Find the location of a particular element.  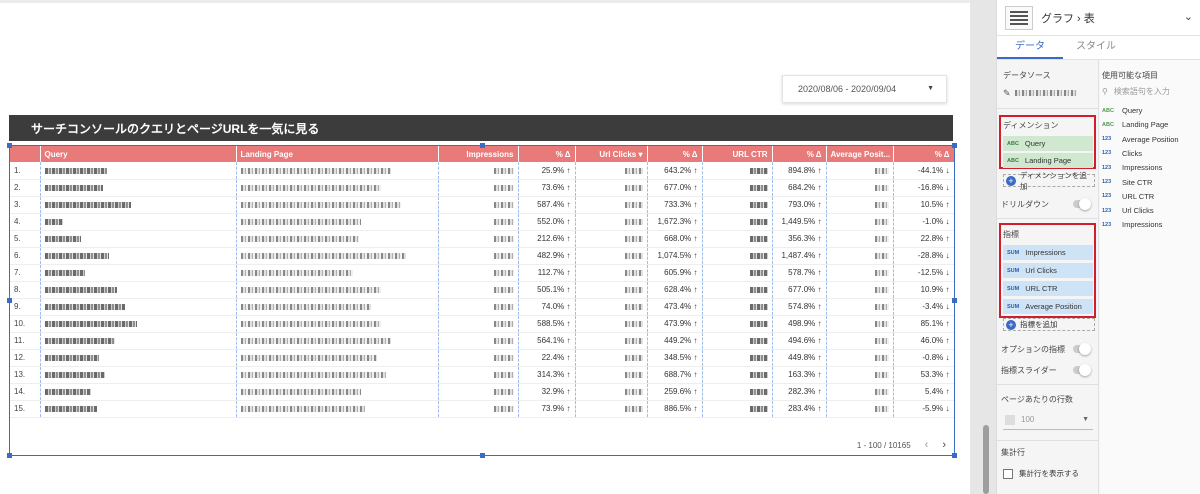

header-landing-page: Landing Page is located at coordinates (337, 154).